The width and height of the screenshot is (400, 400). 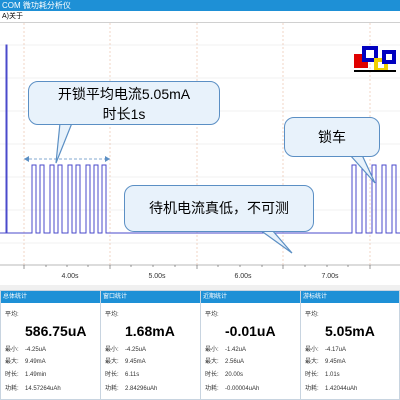 What do you see at coordinates (350, 297) in the screenshot?
I see `panel-title: 游标统计` at bounding box center [350, 297].